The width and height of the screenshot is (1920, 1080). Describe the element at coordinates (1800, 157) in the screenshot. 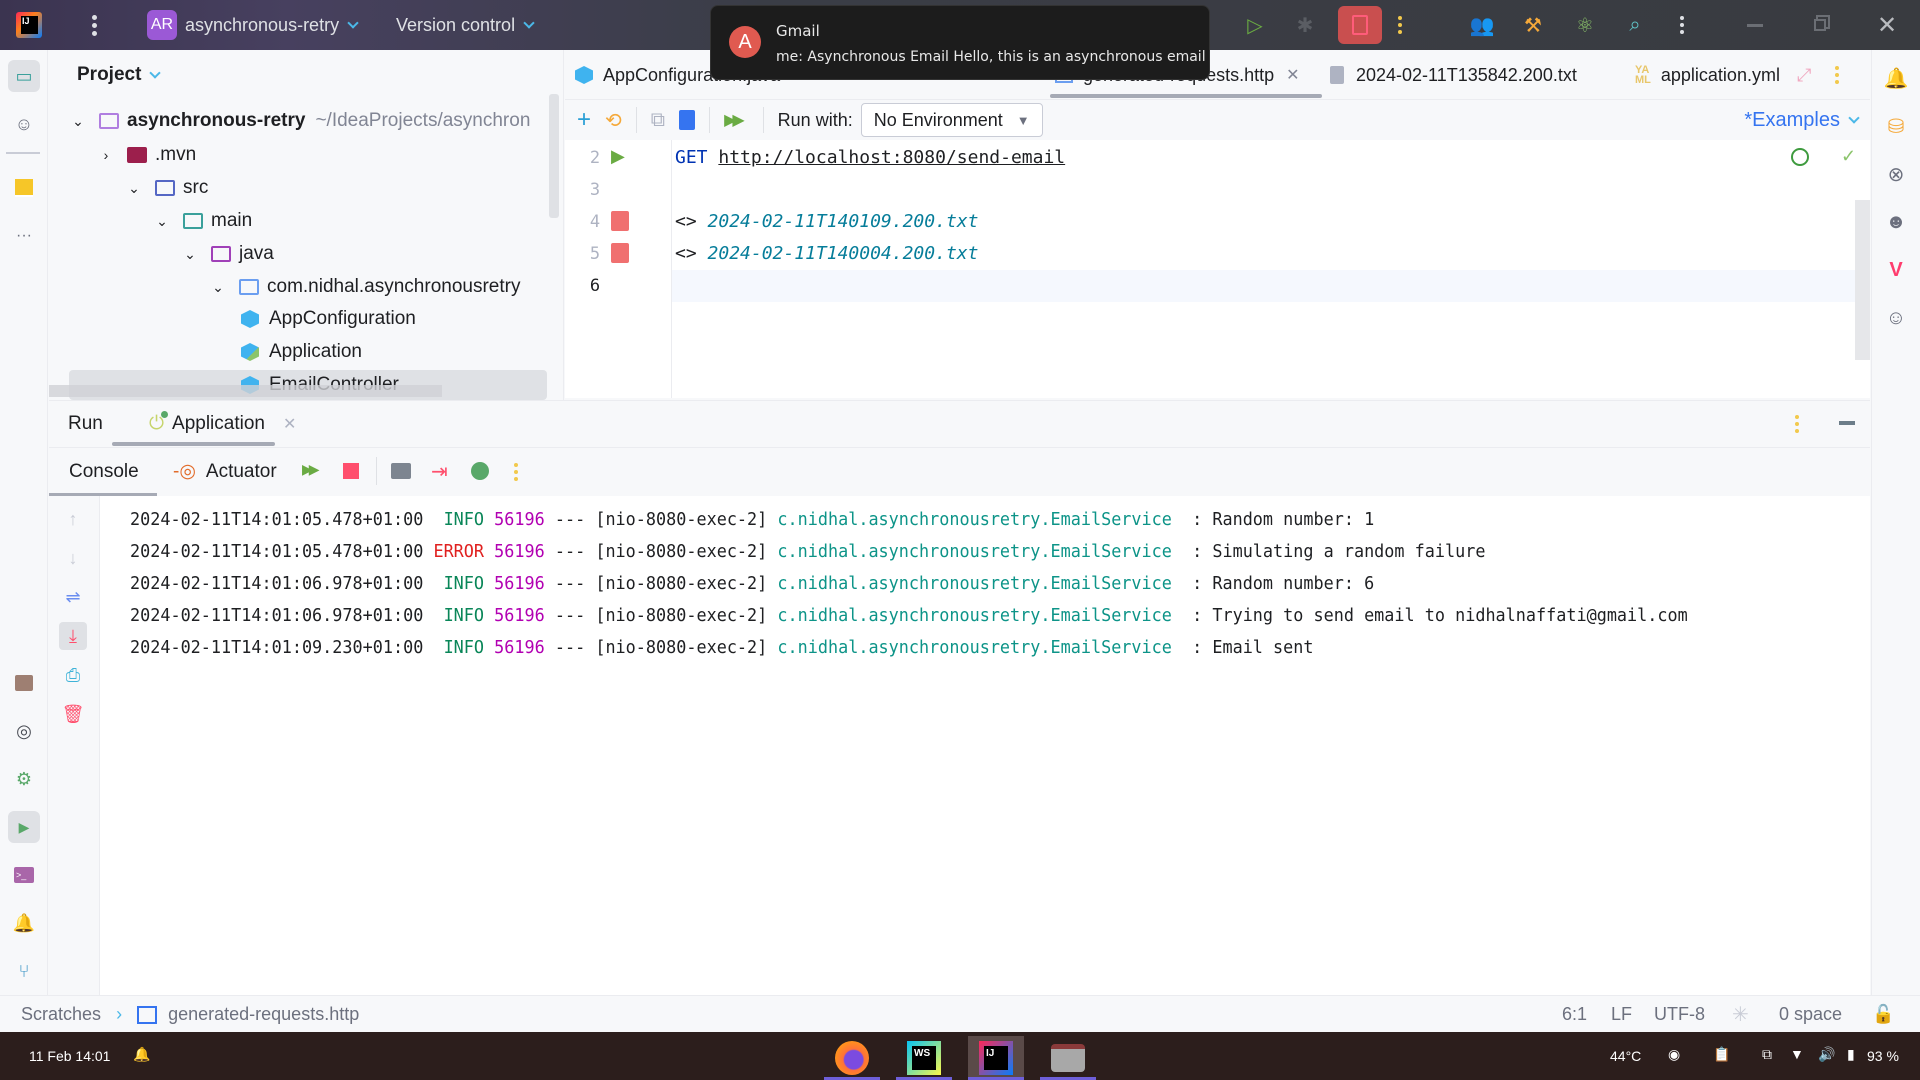

I see `inspection-status-icon` at that location.